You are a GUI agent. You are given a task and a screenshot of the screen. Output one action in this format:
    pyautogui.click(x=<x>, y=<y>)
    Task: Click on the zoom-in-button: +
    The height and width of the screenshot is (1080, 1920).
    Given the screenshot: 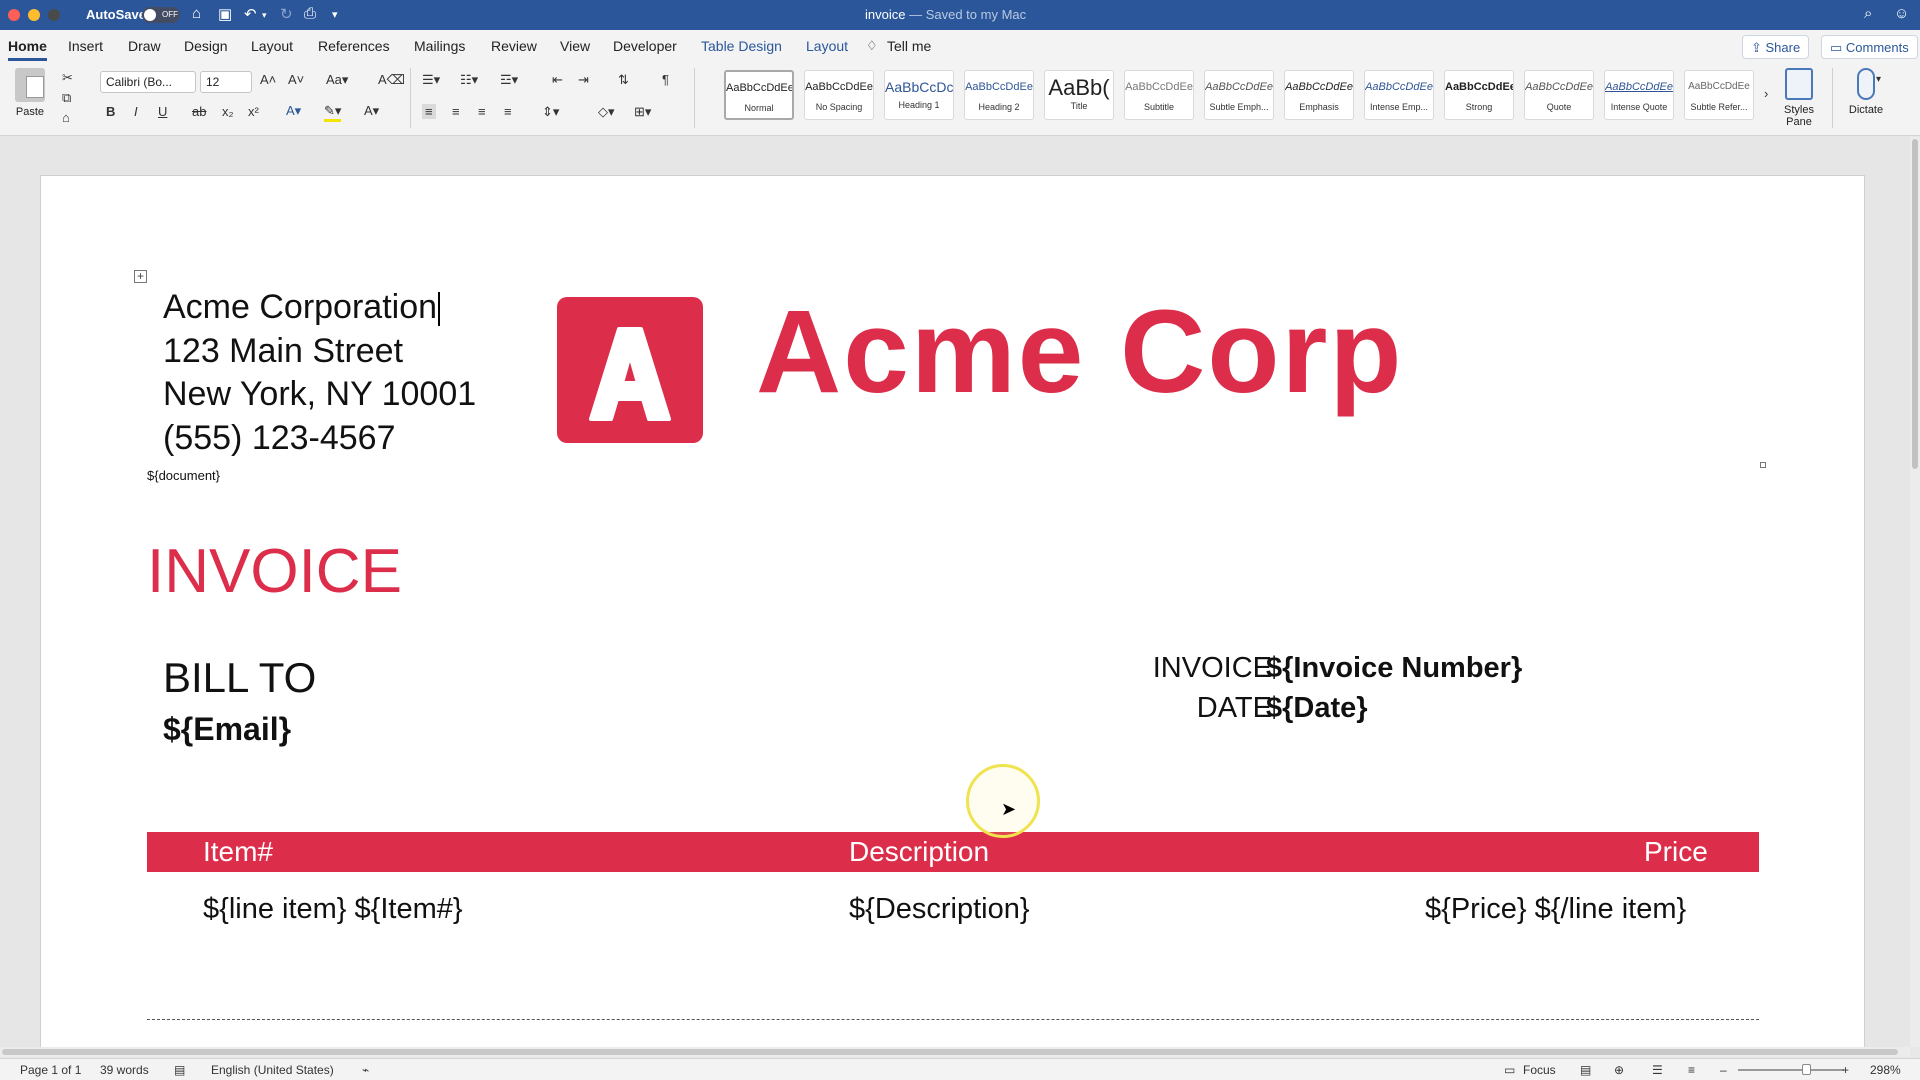 What is the action you would take?
    pyautogui.click(x=1845, y=1070)
    